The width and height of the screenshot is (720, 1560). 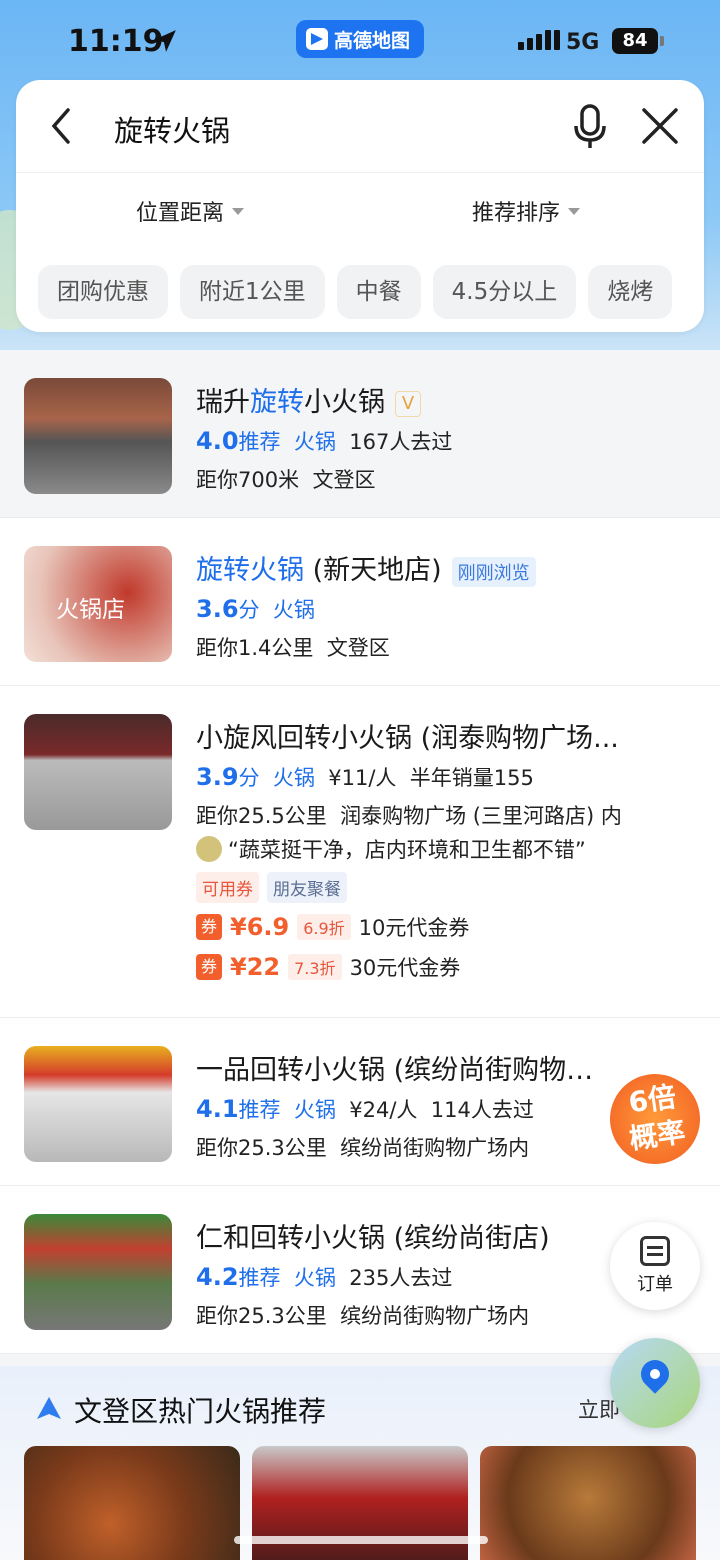 I want to click on location-pin-icon, so click(x=655, y=1374).